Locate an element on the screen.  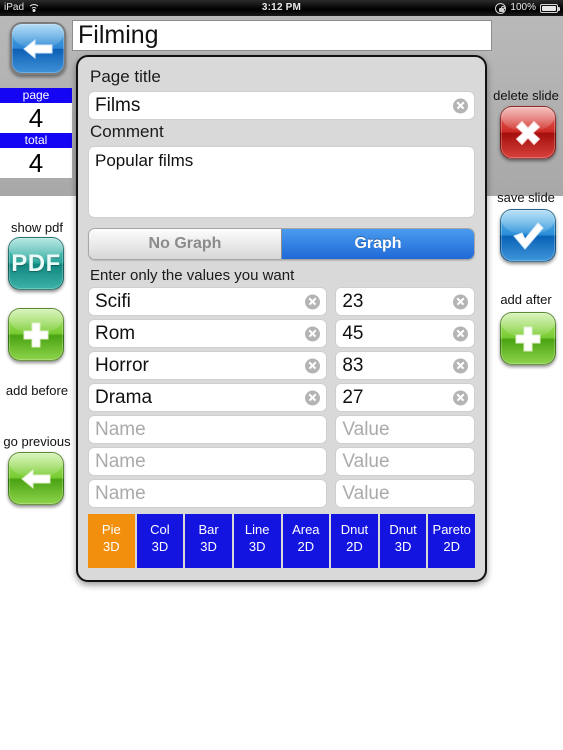
row-6-value-input: Value is located at coordinates (405, 493).